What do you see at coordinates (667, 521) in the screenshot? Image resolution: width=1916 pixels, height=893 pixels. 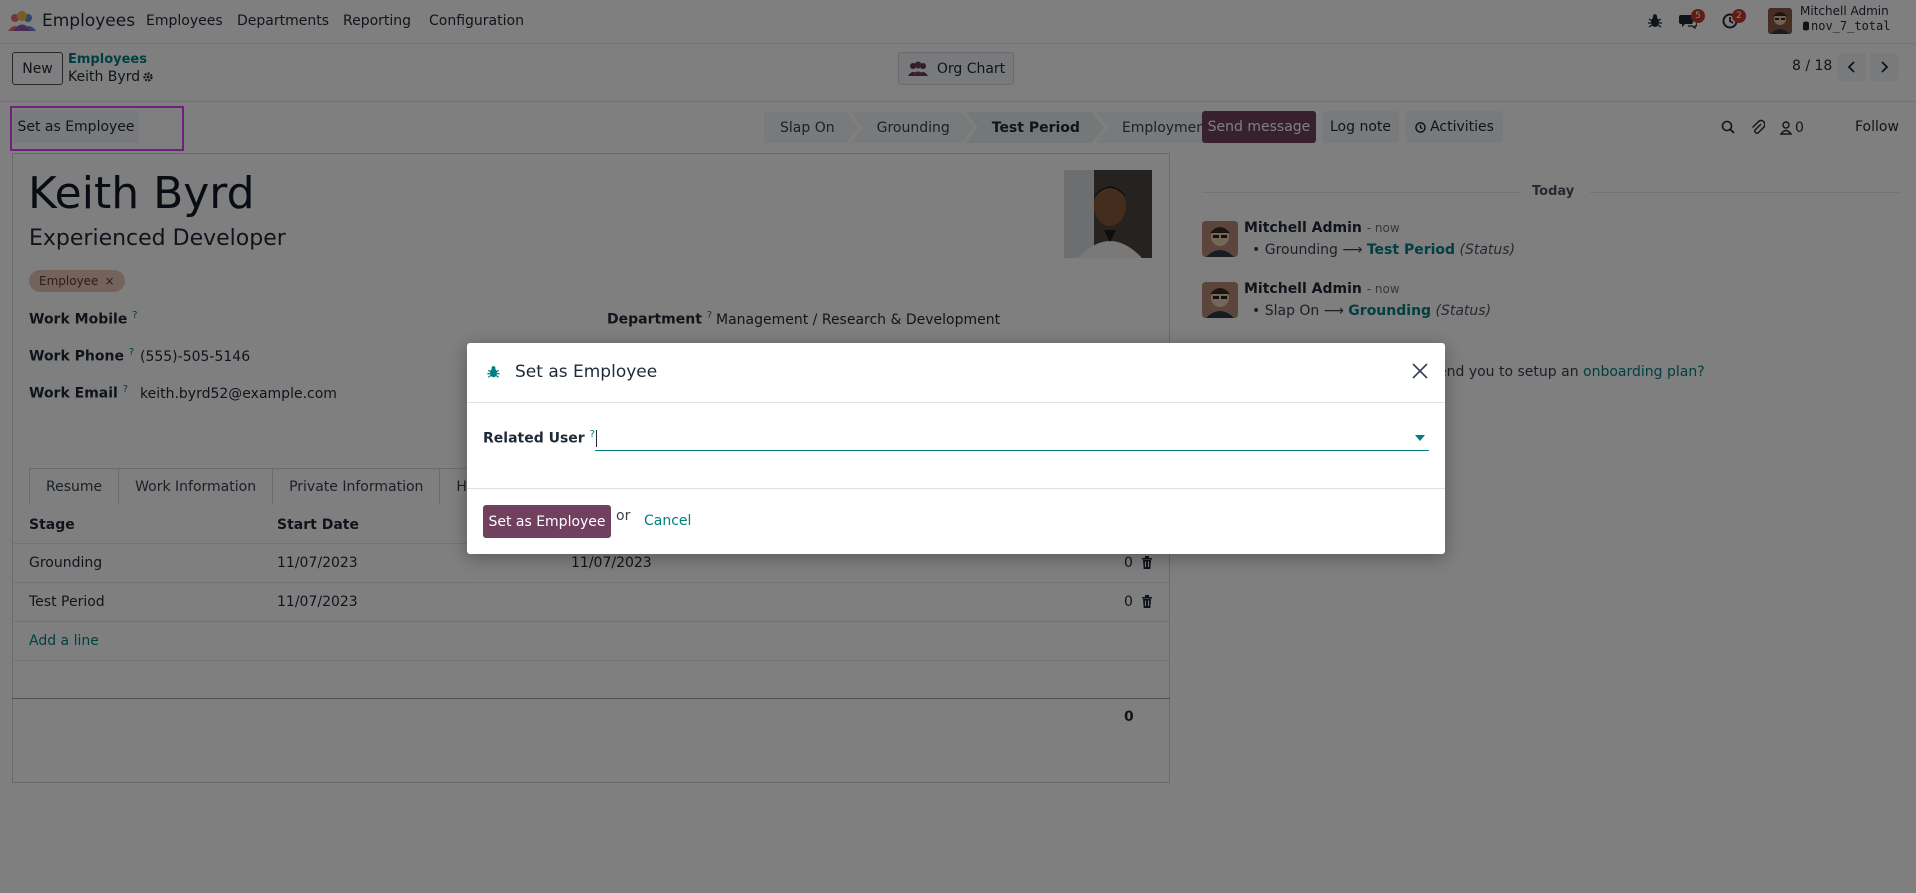 I see `cancel-button: Cancel` at bounding box center [667, 521].